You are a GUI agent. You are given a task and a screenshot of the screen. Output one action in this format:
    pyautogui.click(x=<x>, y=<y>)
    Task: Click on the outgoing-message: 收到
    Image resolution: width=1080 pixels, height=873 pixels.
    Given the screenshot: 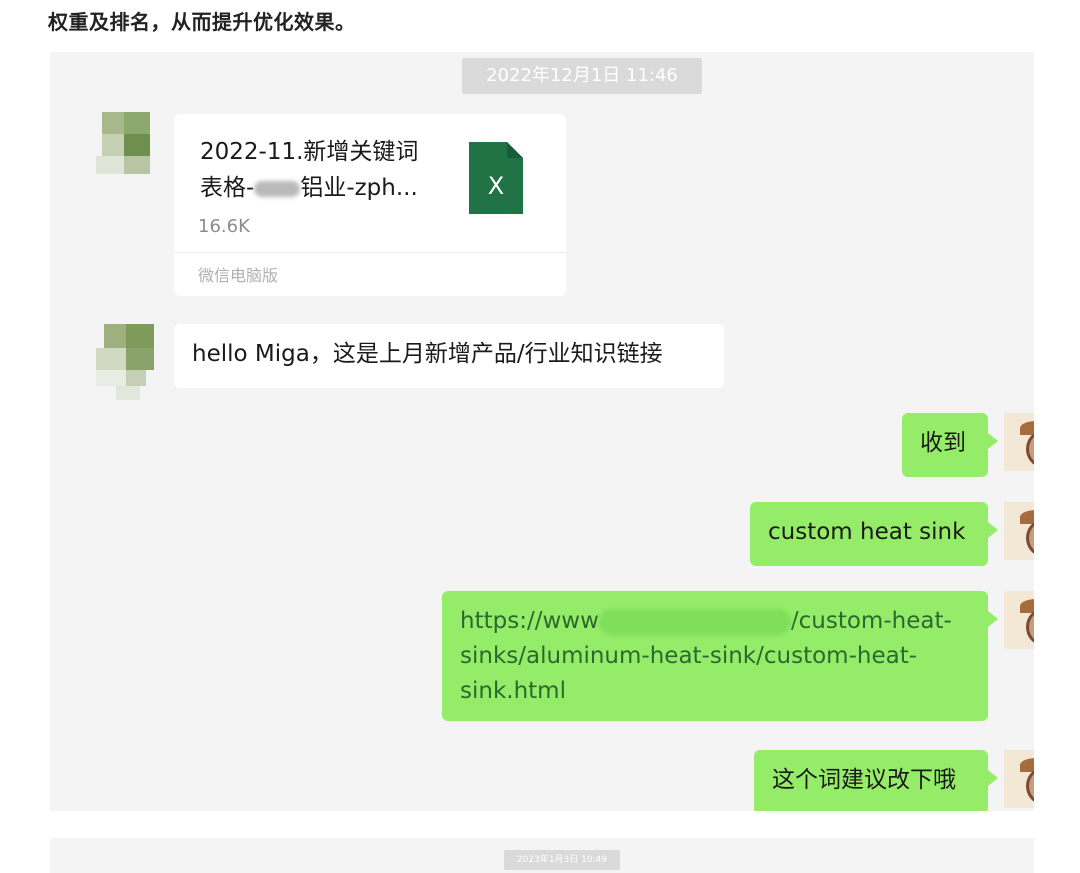 What is the action you would take?
    pyautogui.click(x=950, y=445)
    